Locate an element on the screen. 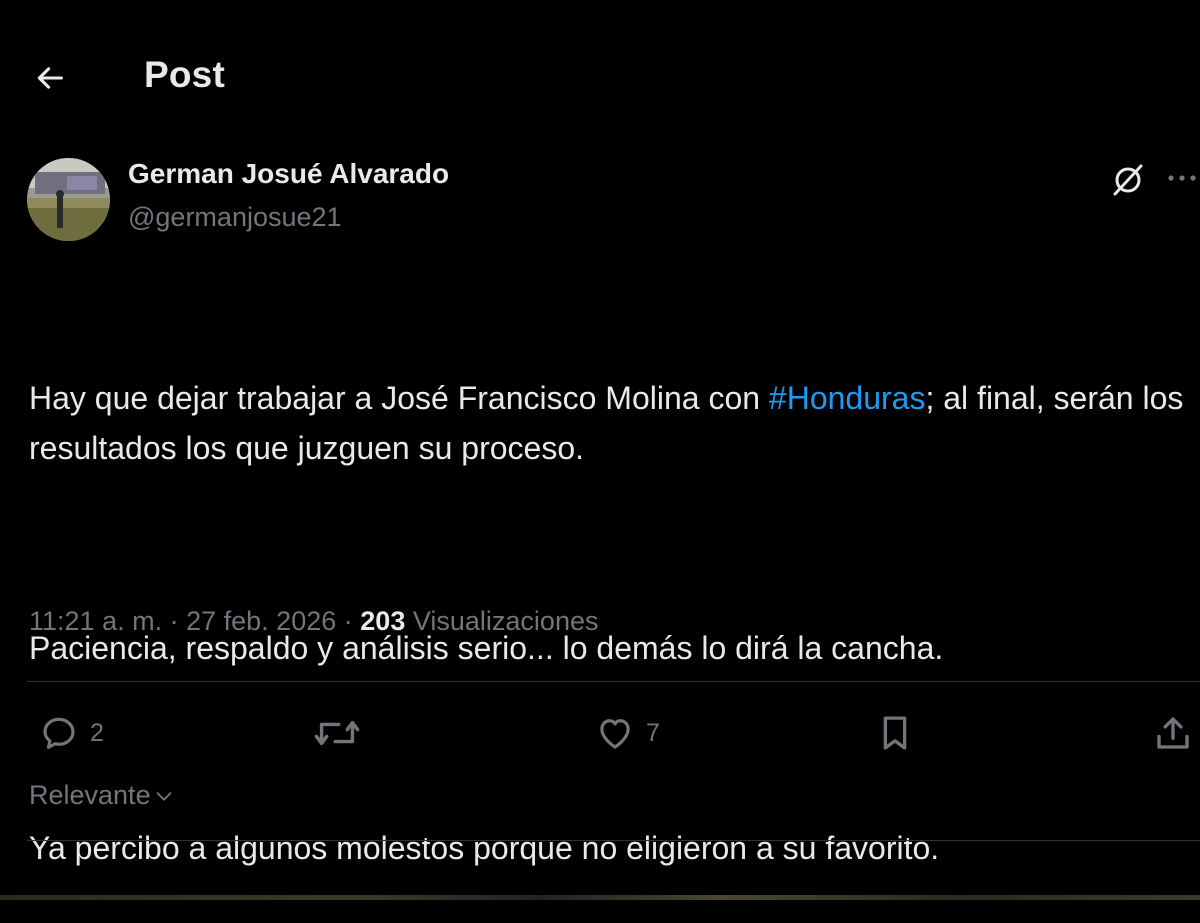  author-handle: @germanjosue21 is located at coordinates (235, 217).